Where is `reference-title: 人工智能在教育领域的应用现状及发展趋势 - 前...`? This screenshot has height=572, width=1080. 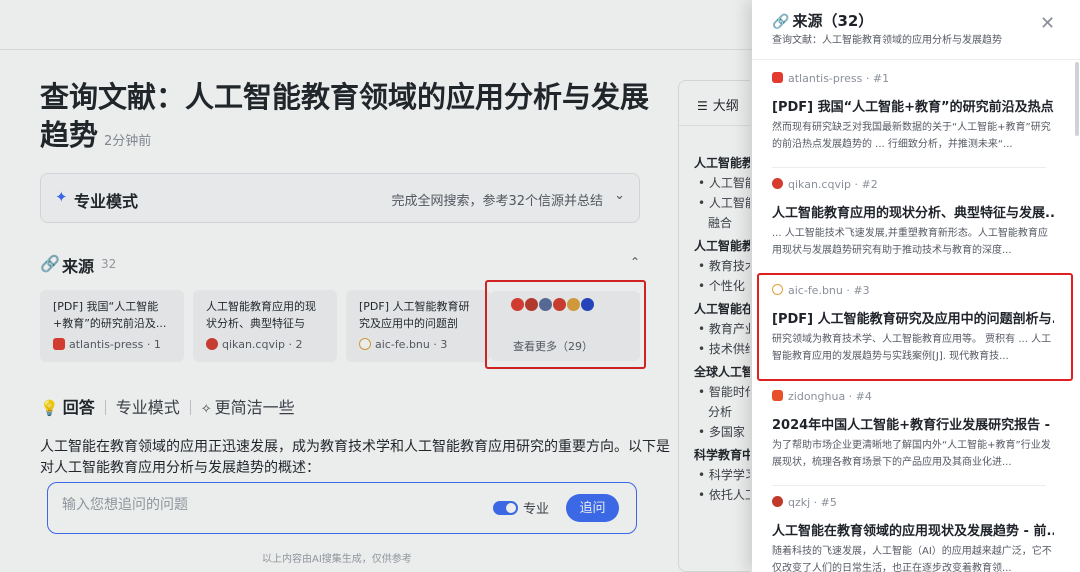
reference-title: 人工智能在教育领域的应用现状及发展趋势 - 前... is located at coordinates (913, 531).